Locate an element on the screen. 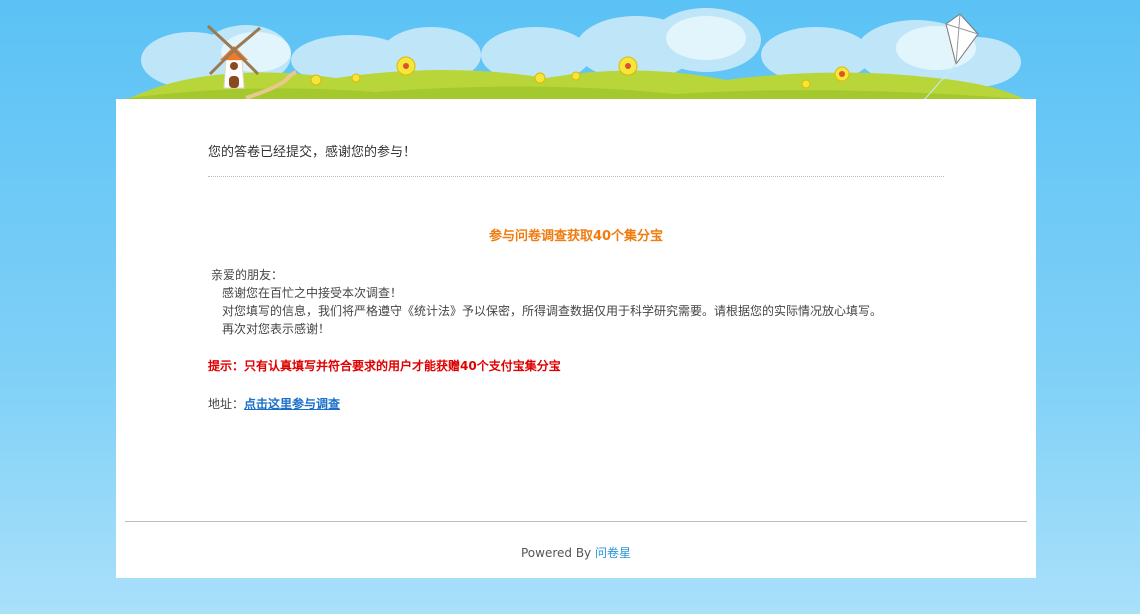 This screenshot has width=1140, height=614. survey-address: 地址：点击这里参与调查 is located at coordinates (274, 403).